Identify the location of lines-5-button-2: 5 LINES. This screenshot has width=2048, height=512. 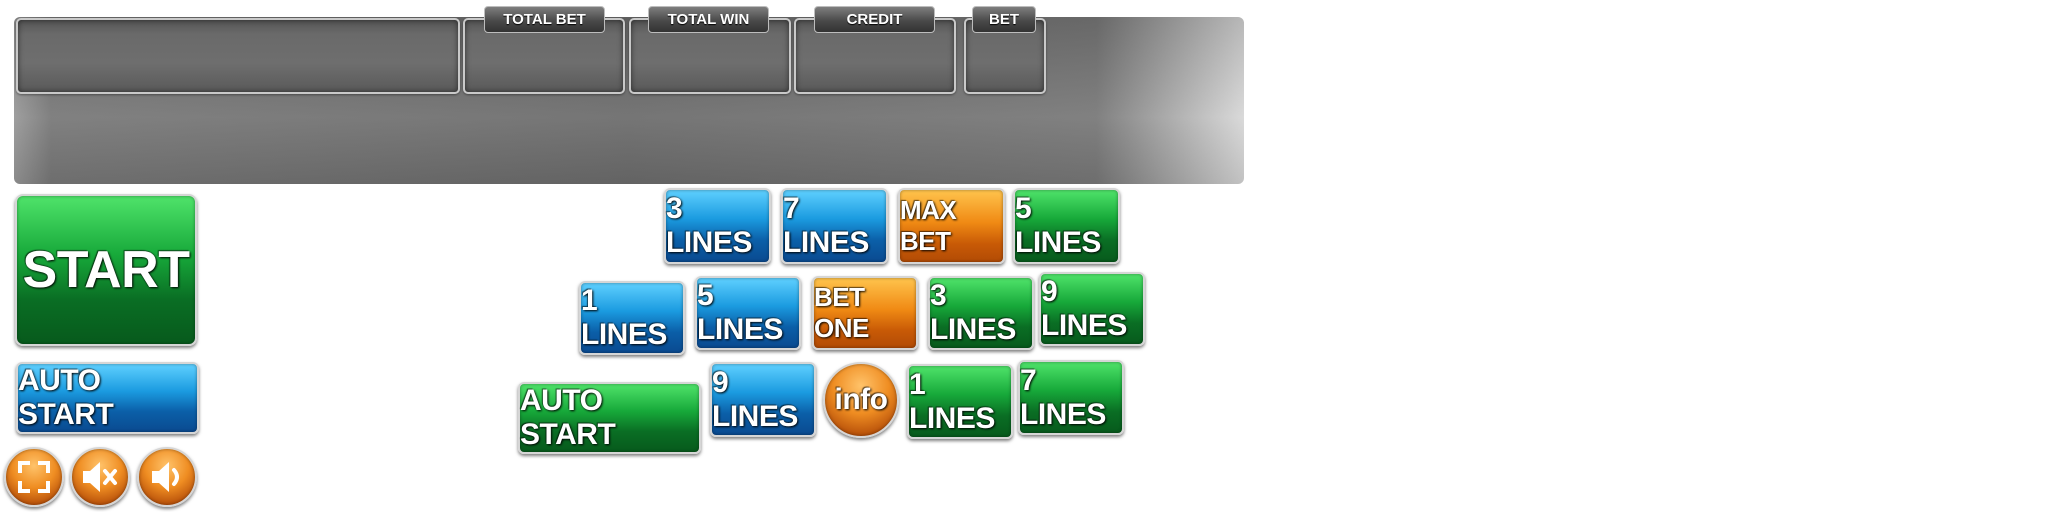
(748, 313).